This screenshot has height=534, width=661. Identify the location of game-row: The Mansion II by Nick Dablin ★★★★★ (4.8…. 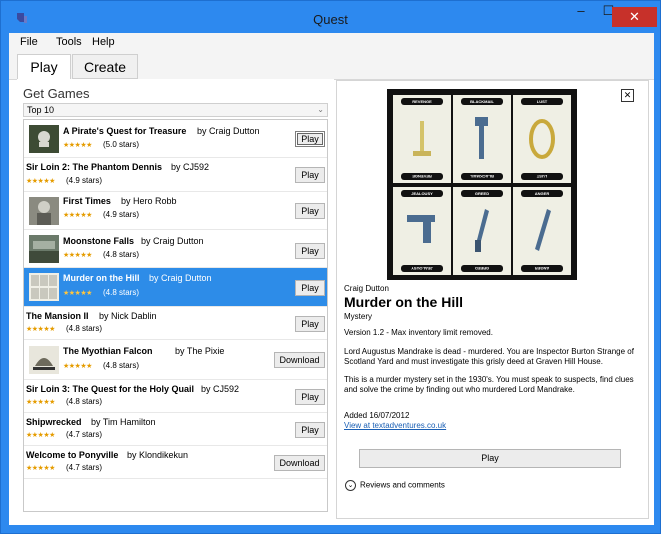
(175, 323).